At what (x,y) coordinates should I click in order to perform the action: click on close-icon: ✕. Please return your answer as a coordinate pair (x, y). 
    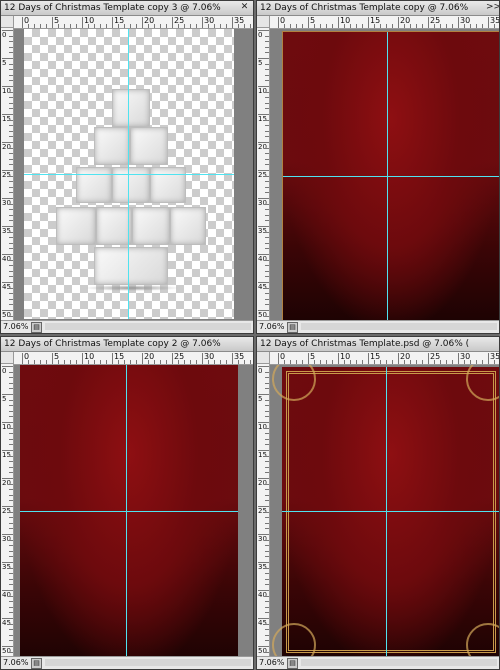
    Looking at the image, I should click on (244, 7).